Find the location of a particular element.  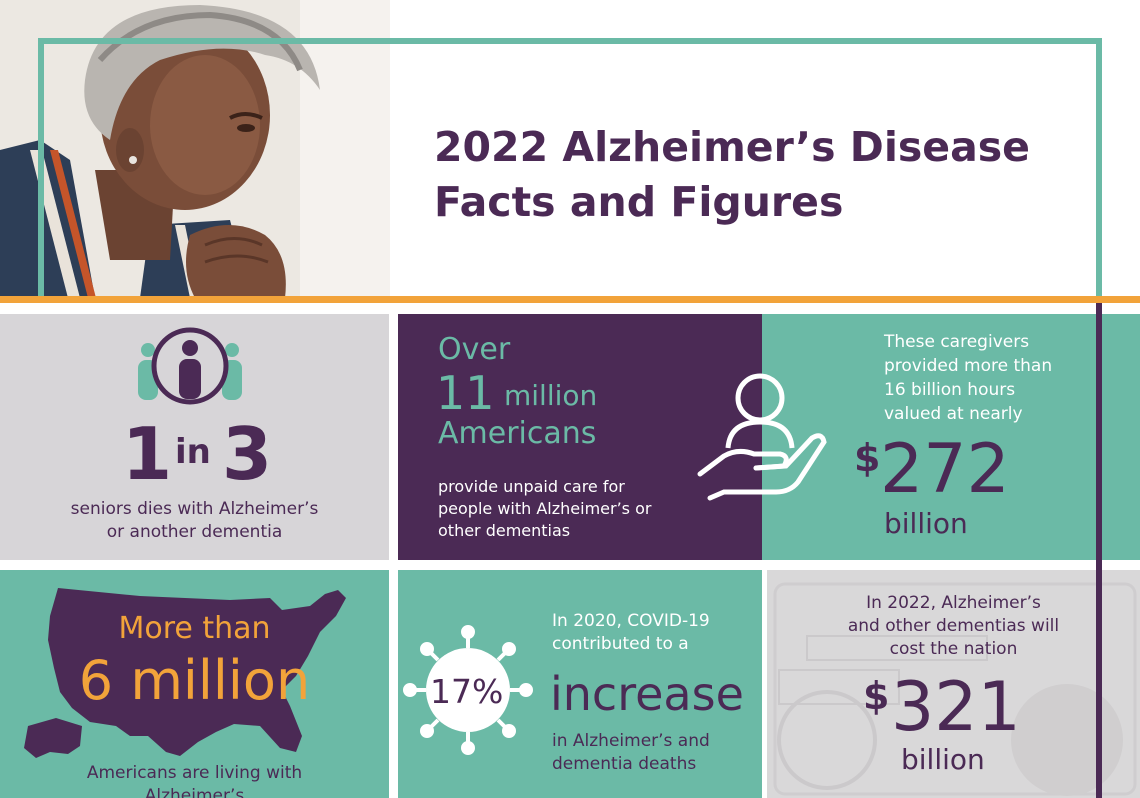

living-number: 6 million is located at coordinates (194, 680).